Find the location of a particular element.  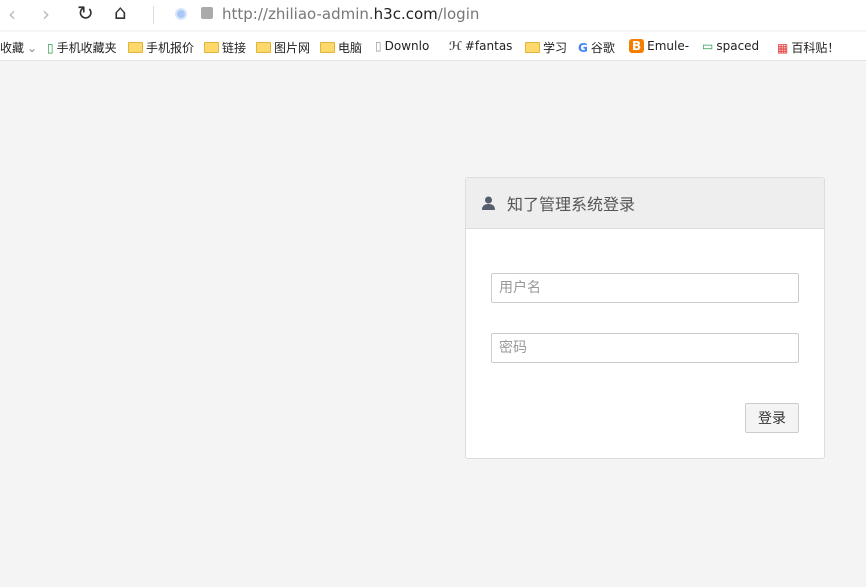

address-bar: http://zhiliao-admin.h3c.com/login is located at coordinates (350, 14).